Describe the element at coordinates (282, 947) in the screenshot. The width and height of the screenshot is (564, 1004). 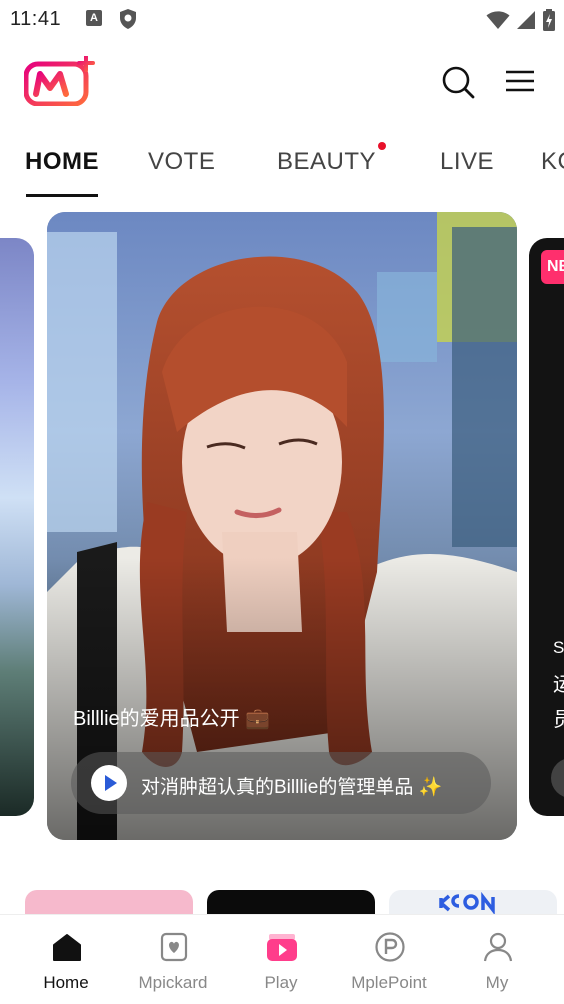
I see `play-tab-icon` at that location.